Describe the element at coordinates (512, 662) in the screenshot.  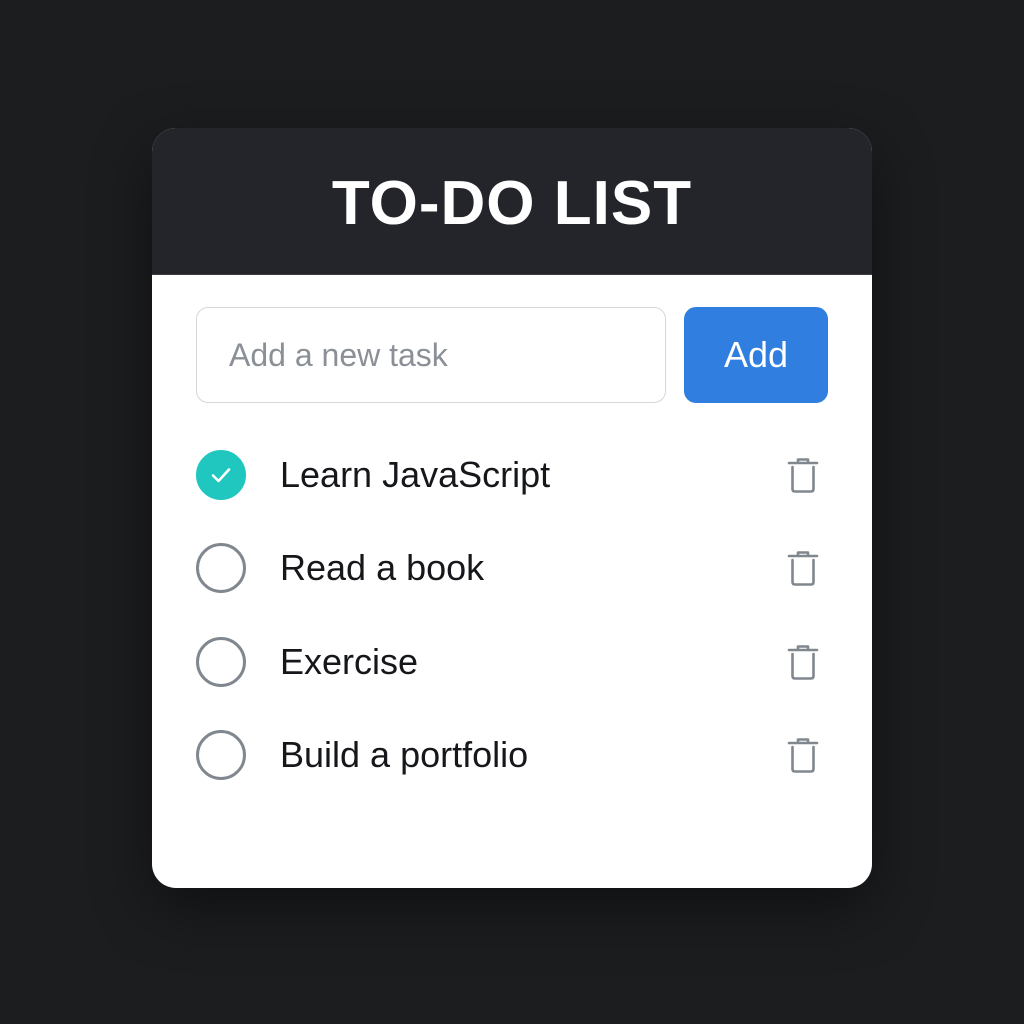
I see `task-item: Exercise` at that location.